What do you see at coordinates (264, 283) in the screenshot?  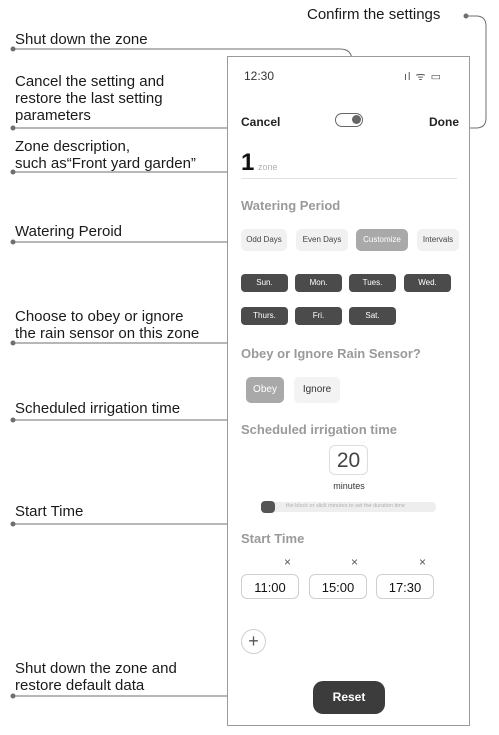 I see `day-sun: Sun.` at bounding box center [264, 283].